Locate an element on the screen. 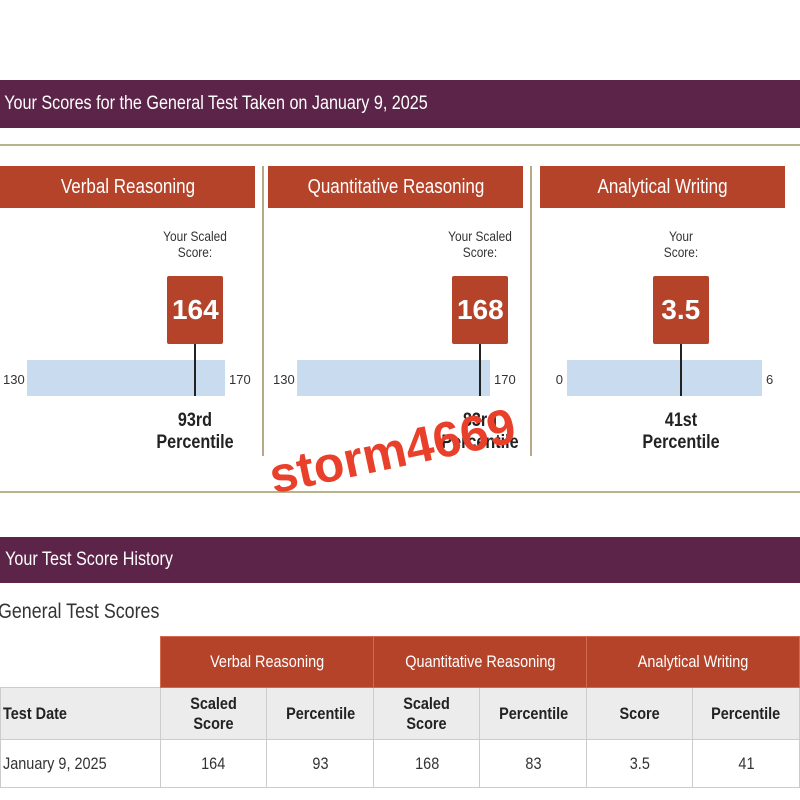 This screenshot has height=800, width=800. table-cell: 164 is located at coordinates (214, 763).